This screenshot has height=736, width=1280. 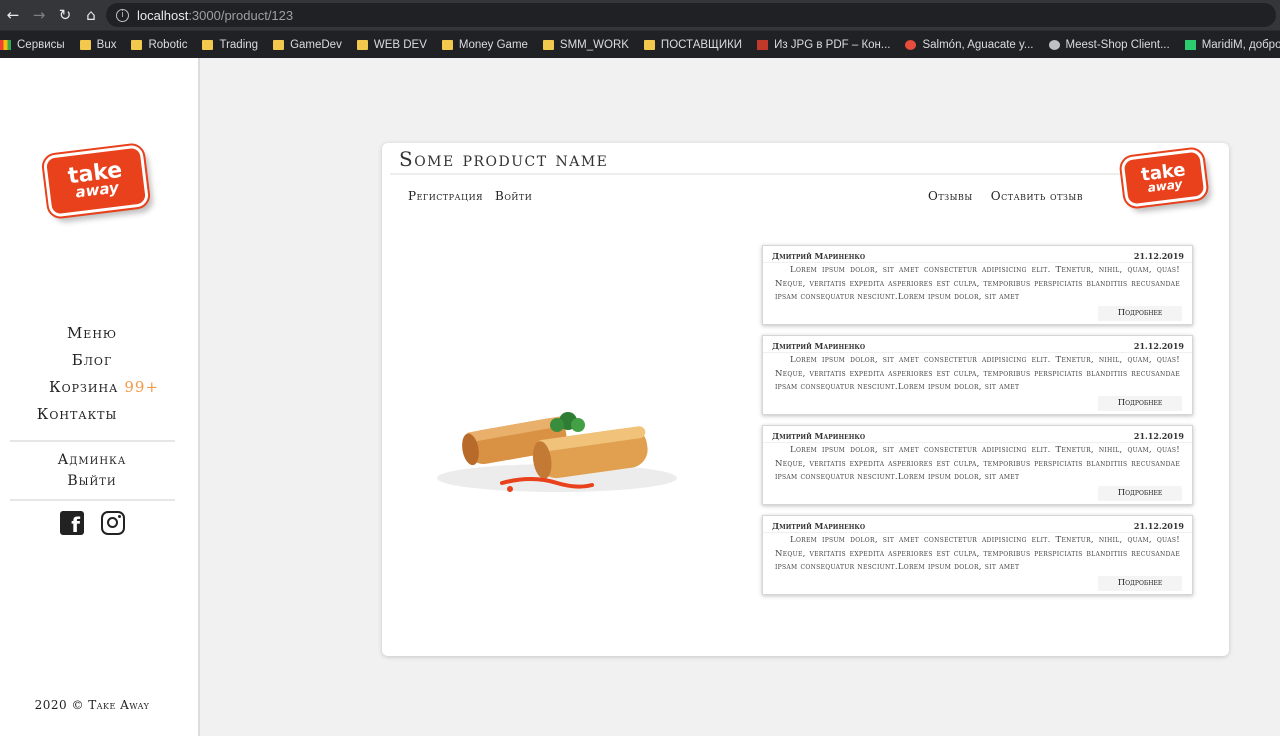 What do you see at coordinates (113, 523) in the screenshot?
I see `instagram-icon` at bounding box center [113, 523].